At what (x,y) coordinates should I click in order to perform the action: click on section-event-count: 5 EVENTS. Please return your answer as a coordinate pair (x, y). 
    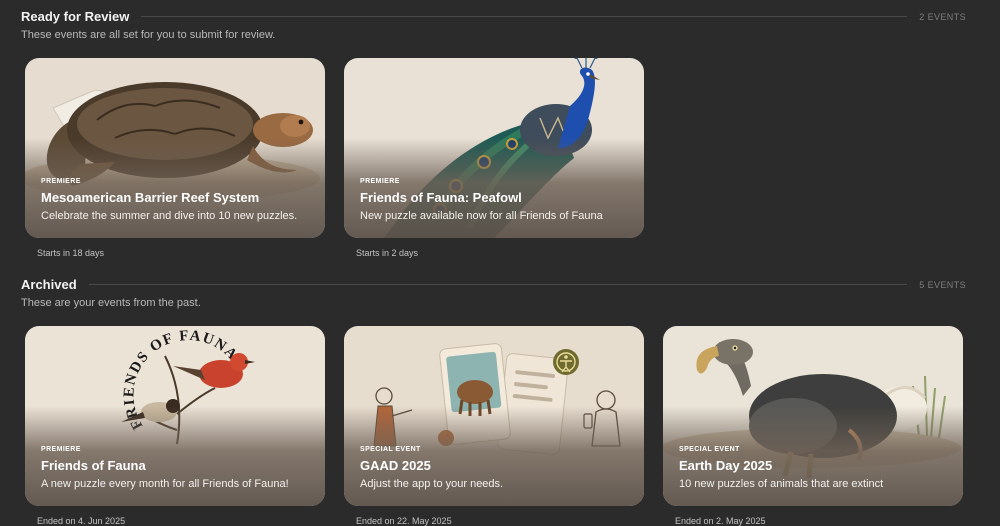
    Looking at the image, I should click on (942, 284).